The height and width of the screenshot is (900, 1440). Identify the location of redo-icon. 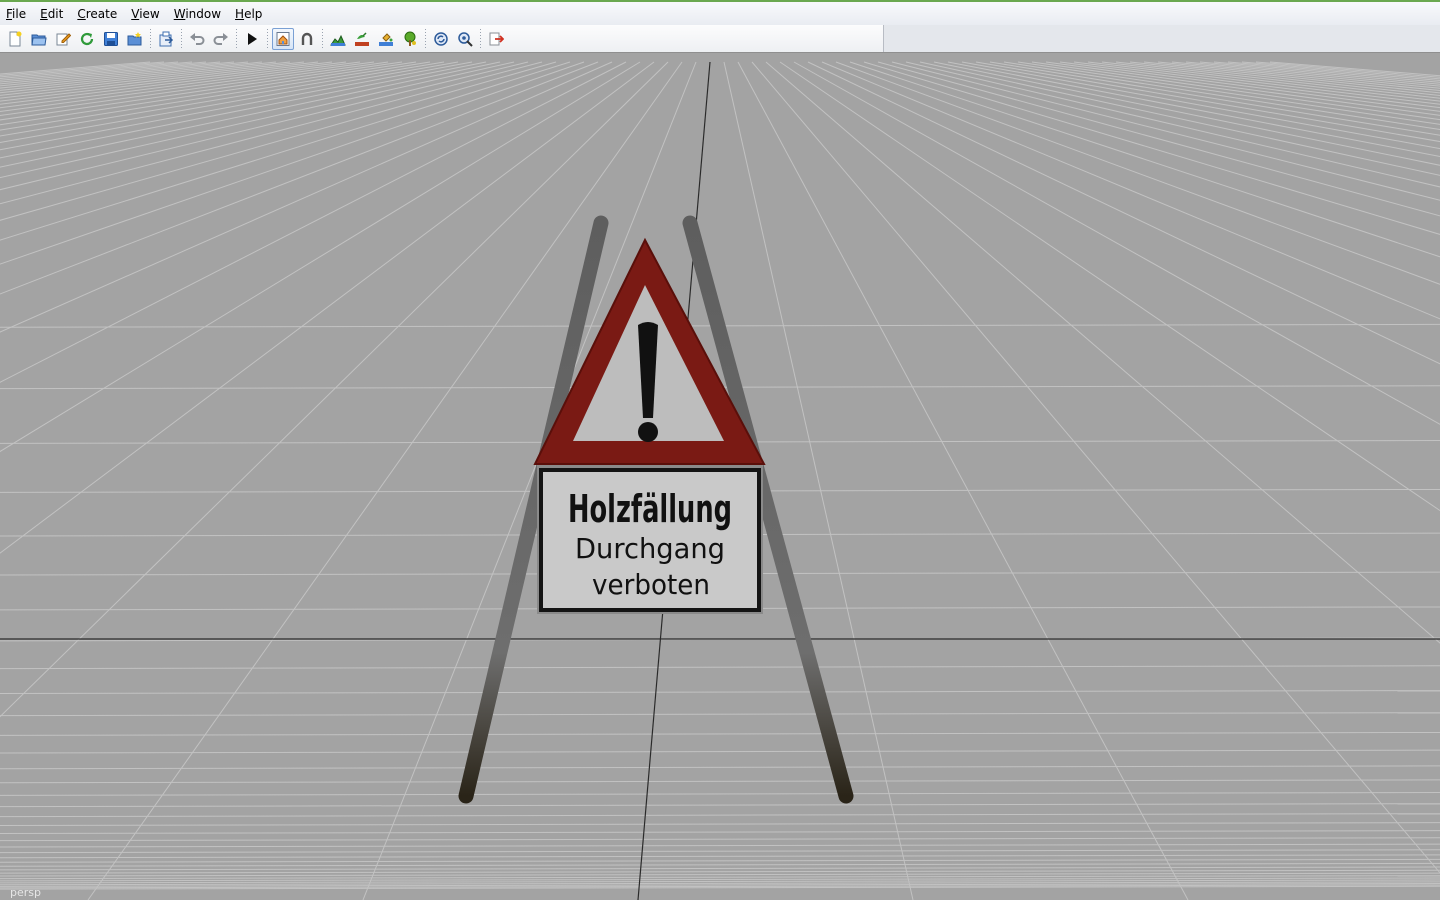
(220, 38).